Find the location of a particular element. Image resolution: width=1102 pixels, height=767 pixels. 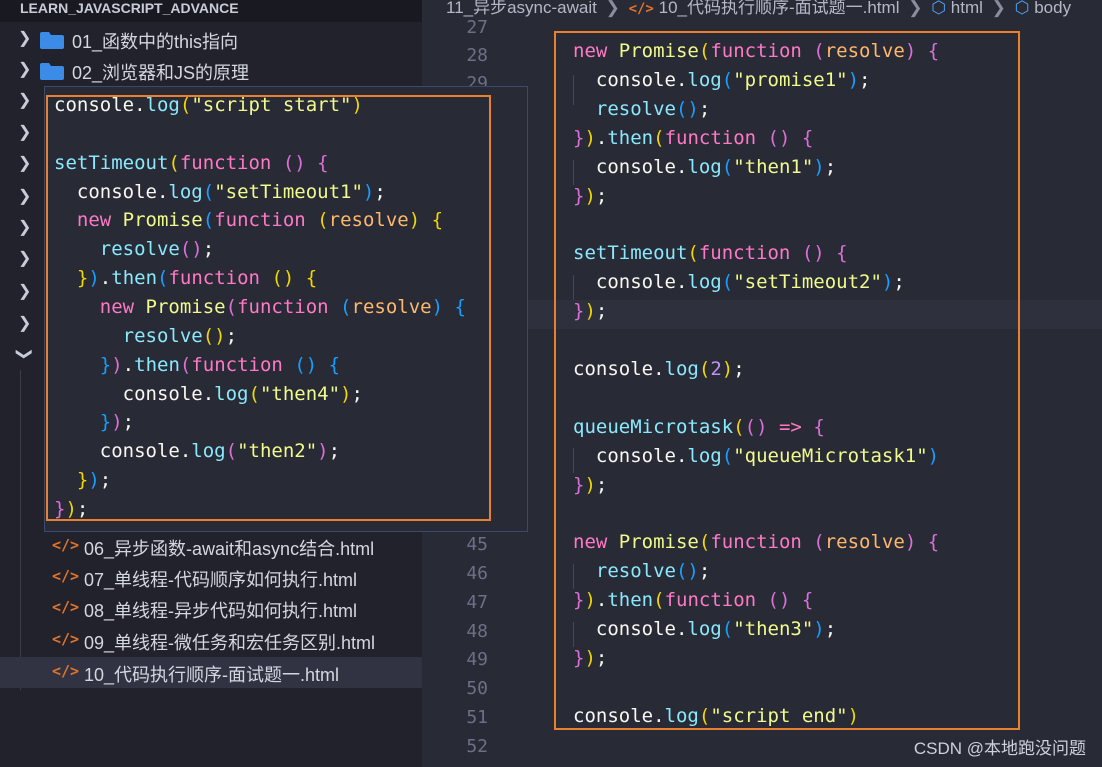

line-number: 28 is located at coordinates (477, 55).